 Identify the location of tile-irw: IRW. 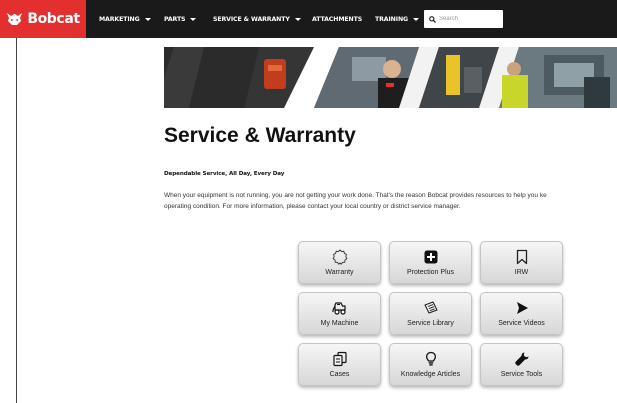
(521, 262).